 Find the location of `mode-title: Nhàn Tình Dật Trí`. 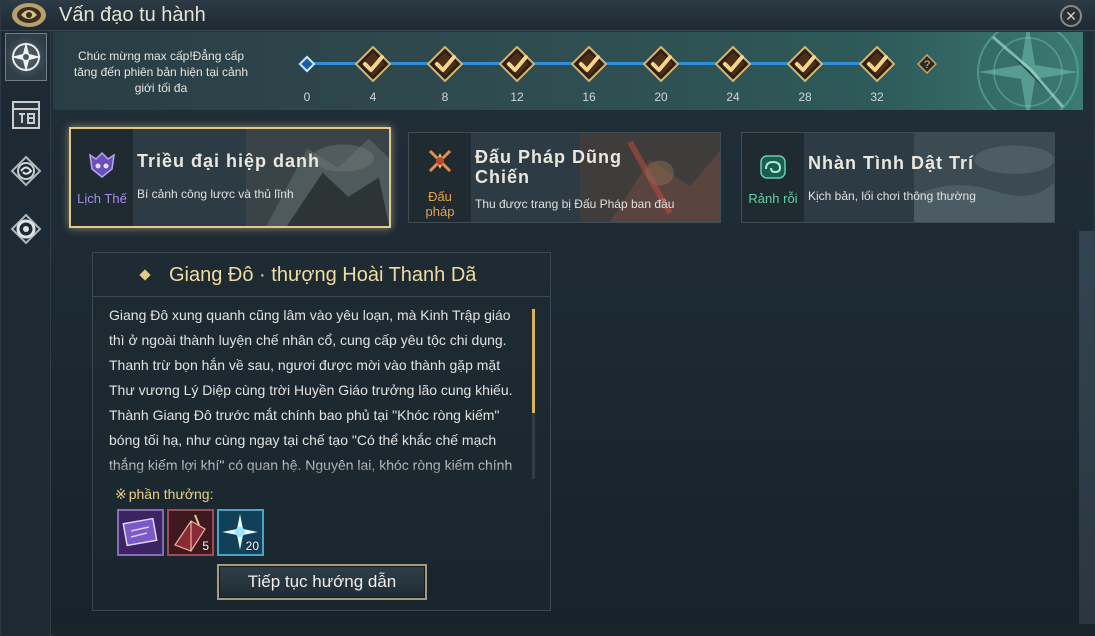

mode-title: Nhàn Tình Dật Trí is located at coordinates (891, 163).